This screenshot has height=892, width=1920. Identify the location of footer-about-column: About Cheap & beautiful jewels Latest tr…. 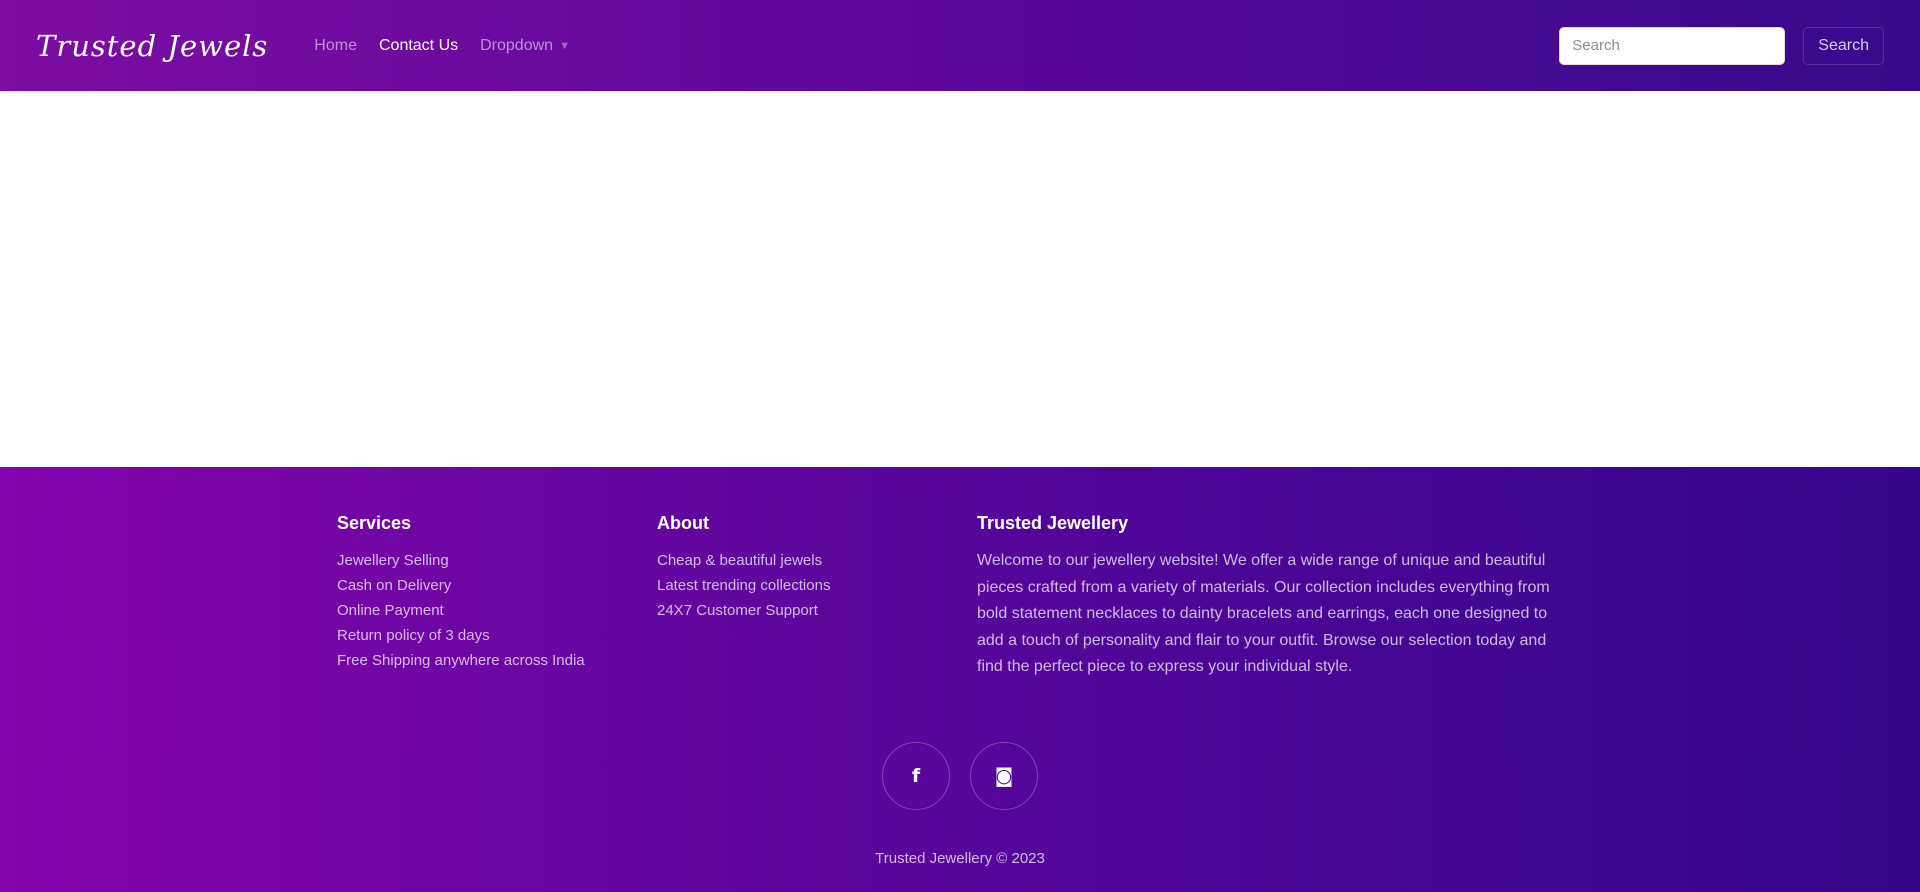
(817, 597).